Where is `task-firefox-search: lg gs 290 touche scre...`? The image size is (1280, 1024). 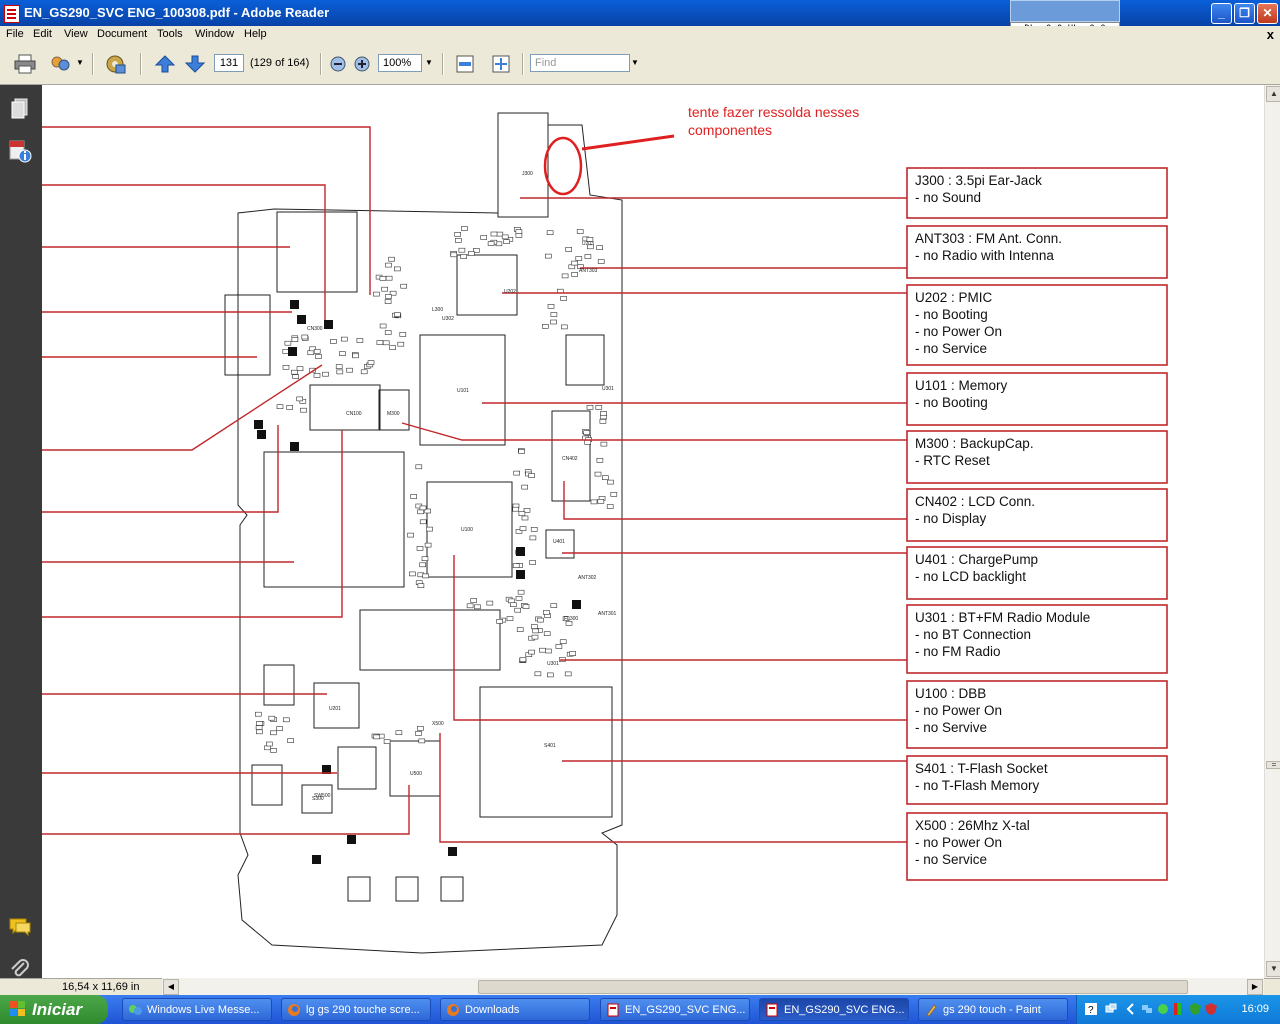 task-firefox-search: lg gs 290 touche scre... is located at coordinates (356, 1009).